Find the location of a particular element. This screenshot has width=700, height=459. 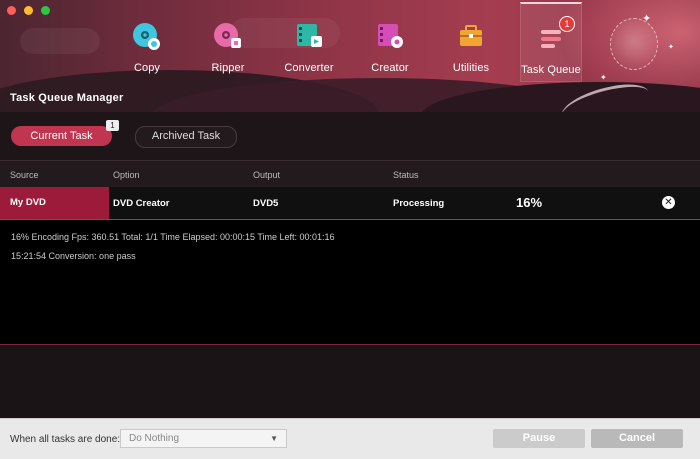

table-row: My DVD DVD Creator DVD5 Processing 16% ✕ is located at coordinates (350, 203).